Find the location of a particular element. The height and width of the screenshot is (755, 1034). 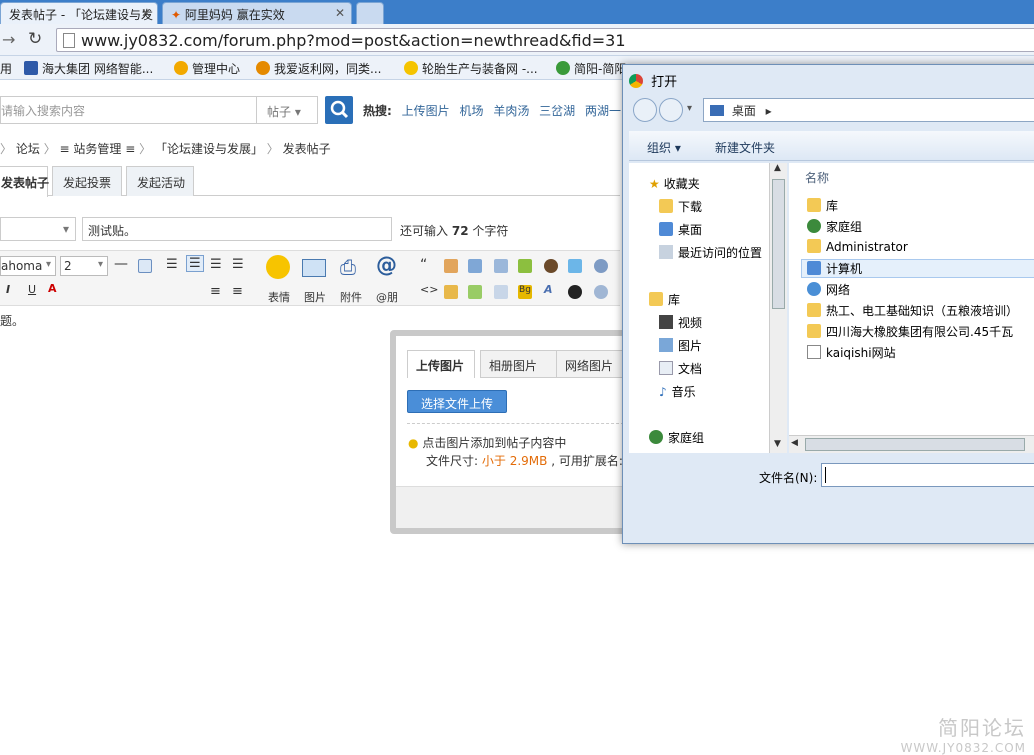

organize-button: 组织 ▾ is located at coordinates (664, 147).